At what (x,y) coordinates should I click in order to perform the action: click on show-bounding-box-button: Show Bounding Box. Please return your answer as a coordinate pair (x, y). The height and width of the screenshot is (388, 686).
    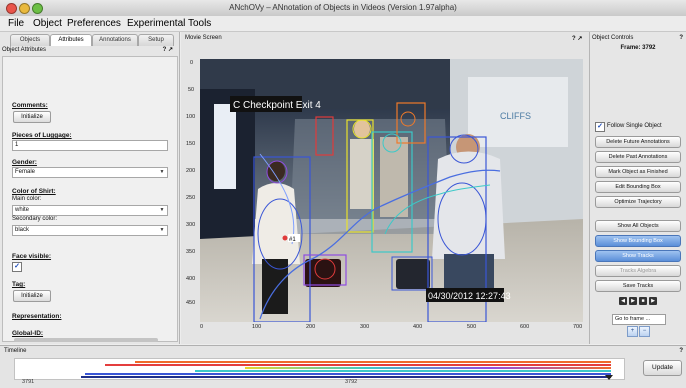
    Looking at the image, I should click on (638, 241).